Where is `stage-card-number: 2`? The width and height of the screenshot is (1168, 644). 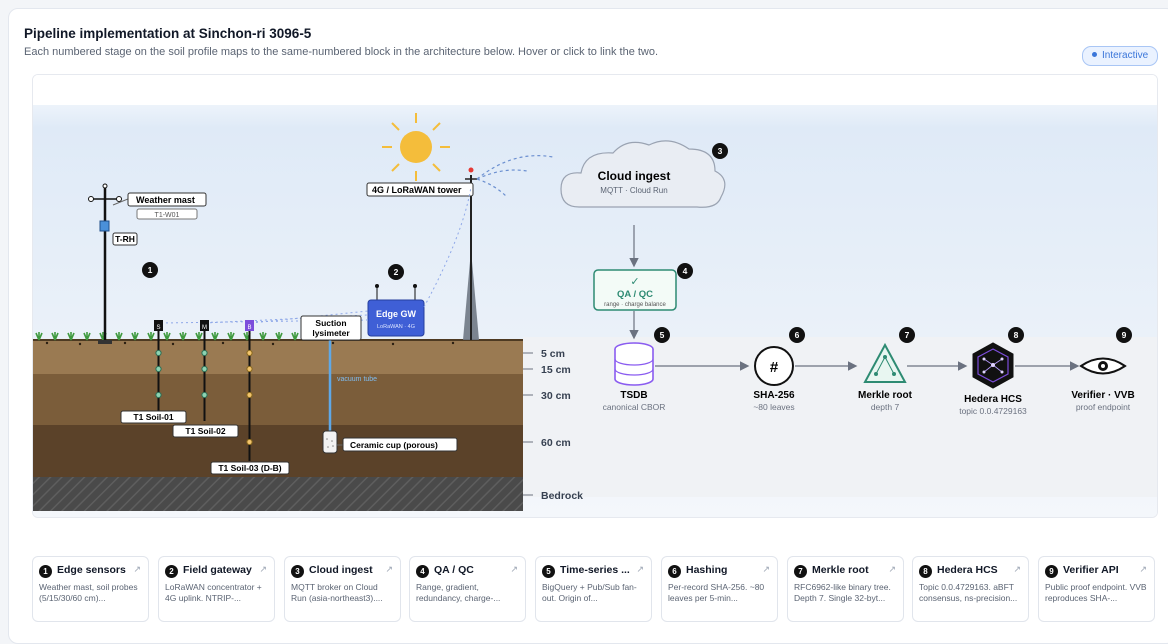 stage-card-number: 2 is located at coordinates (171, 571).